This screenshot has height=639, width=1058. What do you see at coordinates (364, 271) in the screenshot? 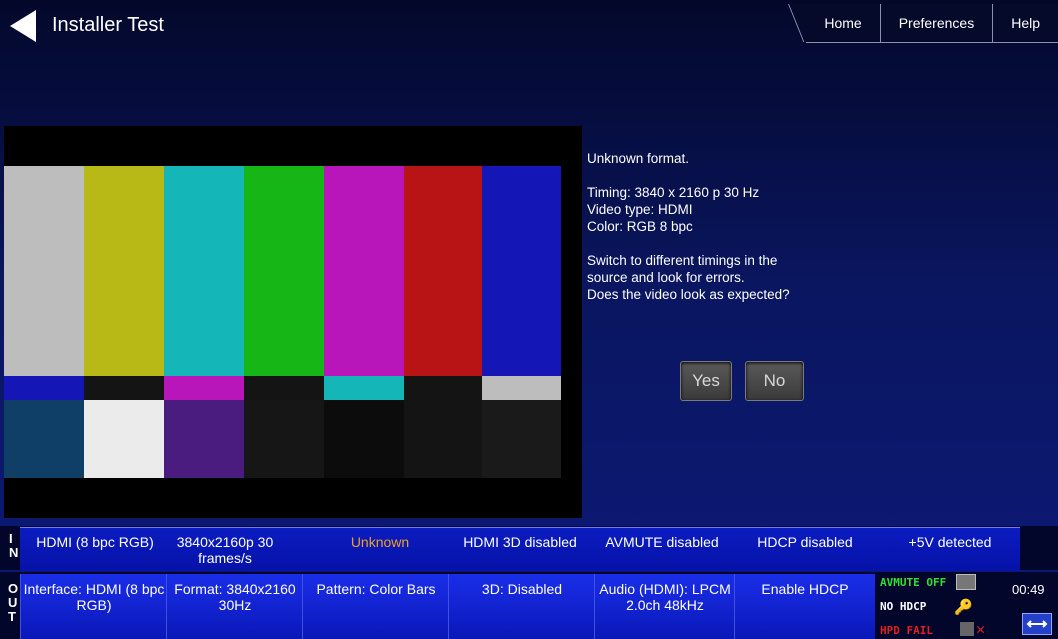
I see `color-bar-magenta` at bounding box center [364, 271].